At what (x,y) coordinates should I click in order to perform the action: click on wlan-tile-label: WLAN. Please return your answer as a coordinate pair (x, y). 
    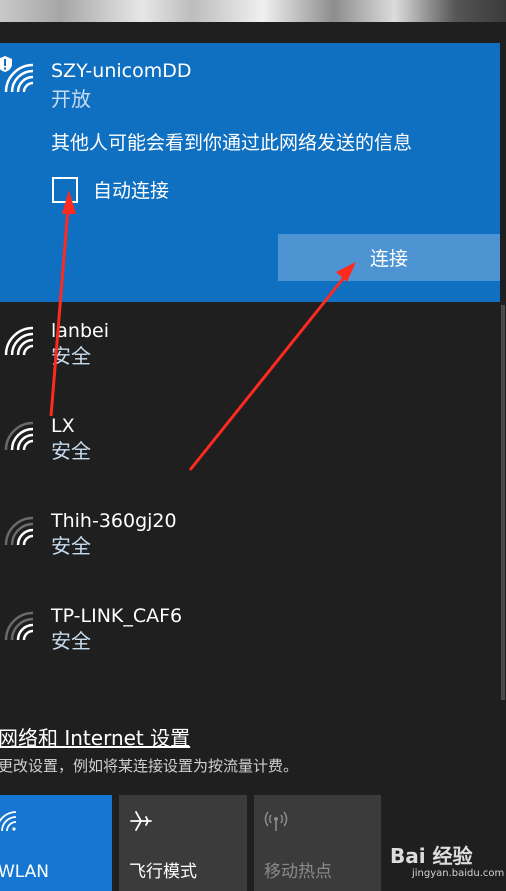
    Looking at the image, I should click on (25, 872).